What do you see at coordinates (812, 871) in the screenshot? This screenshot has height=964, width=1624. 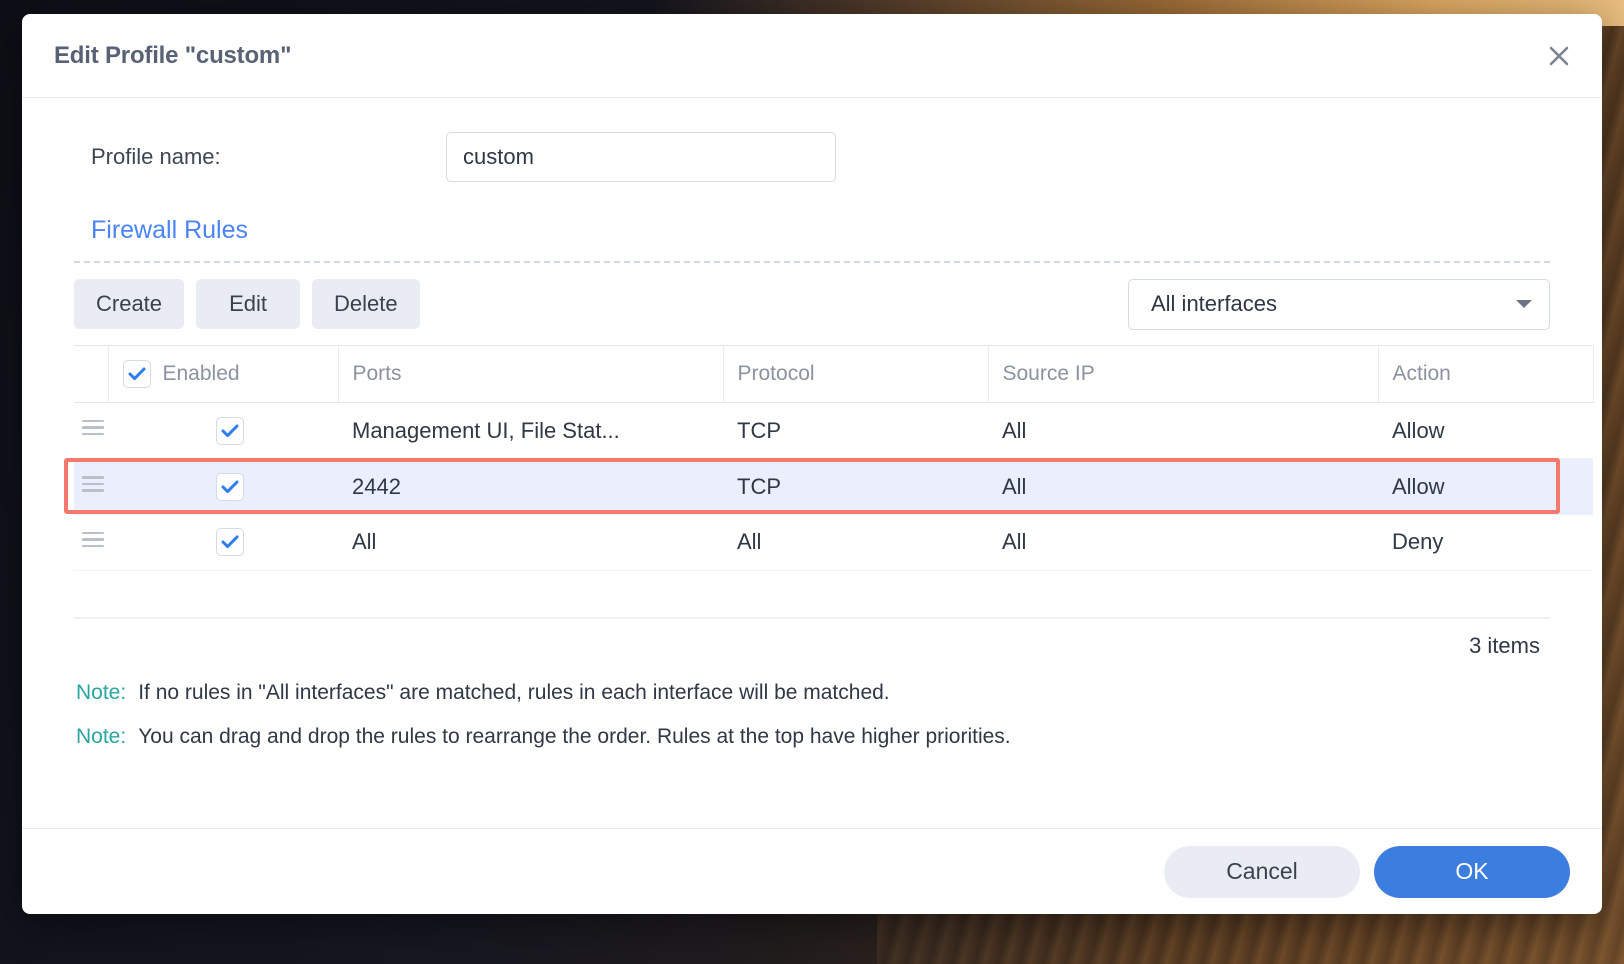 I see `dialog-footer: Cancel OK` at bounding box center [812, 871].